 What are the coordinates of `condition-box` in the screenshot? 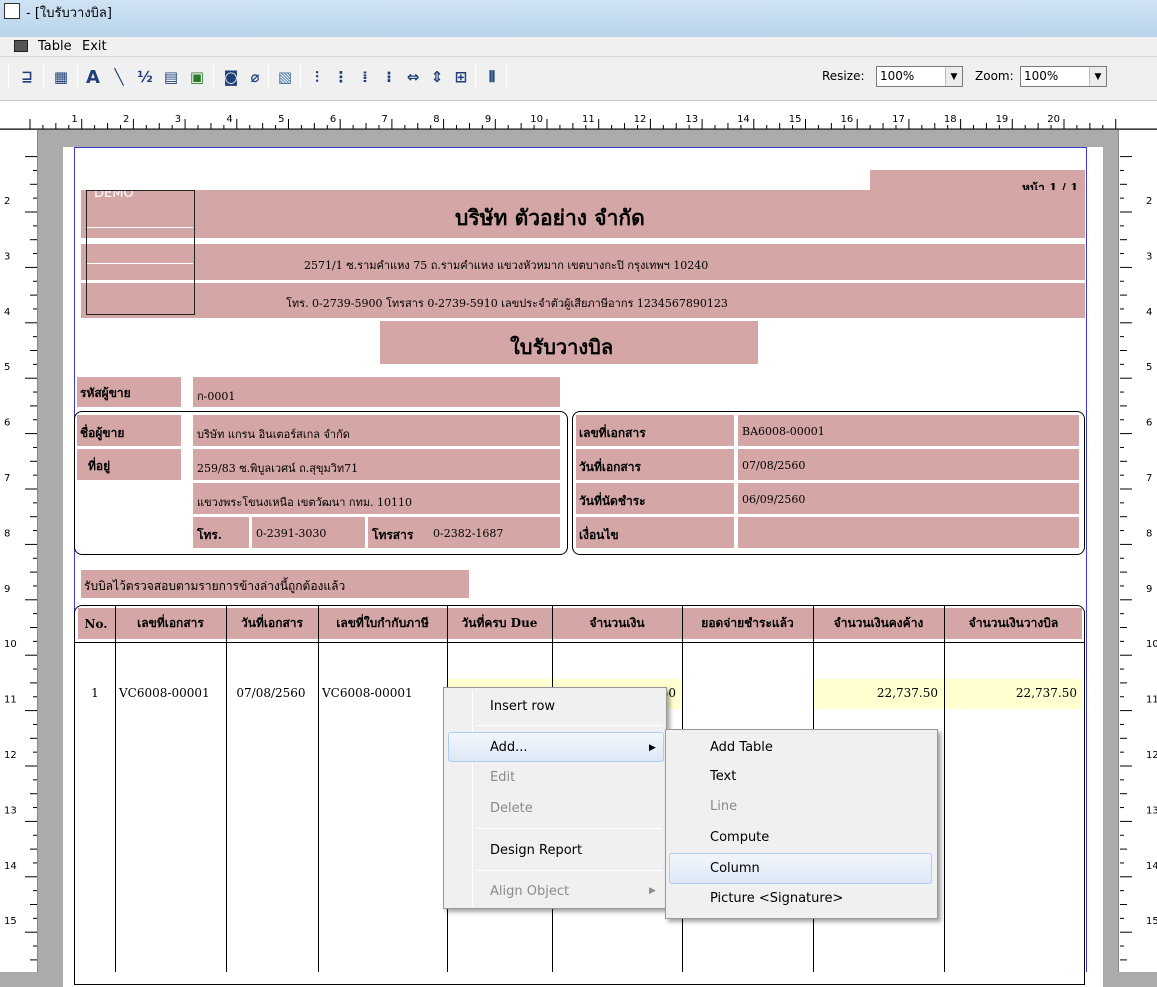 It's located at (908, 532).